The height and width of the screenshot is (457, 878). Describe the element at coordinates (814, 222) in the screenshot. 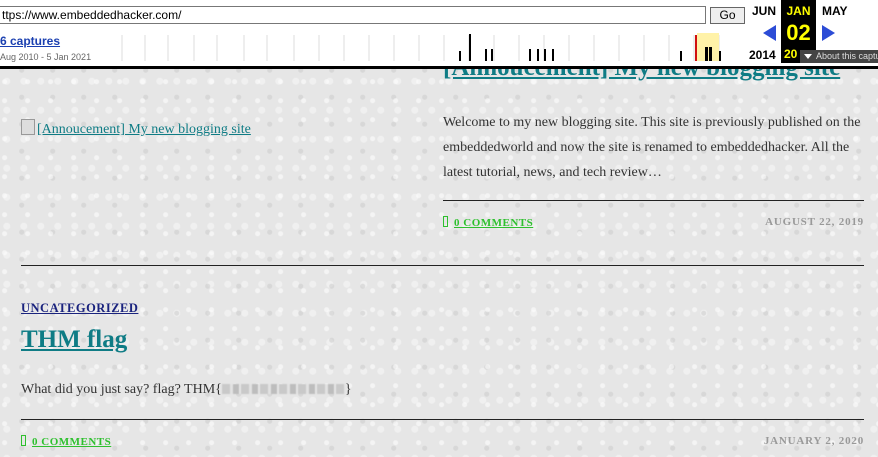

I see `post-date: AUGUST 22, 2019` at that location.